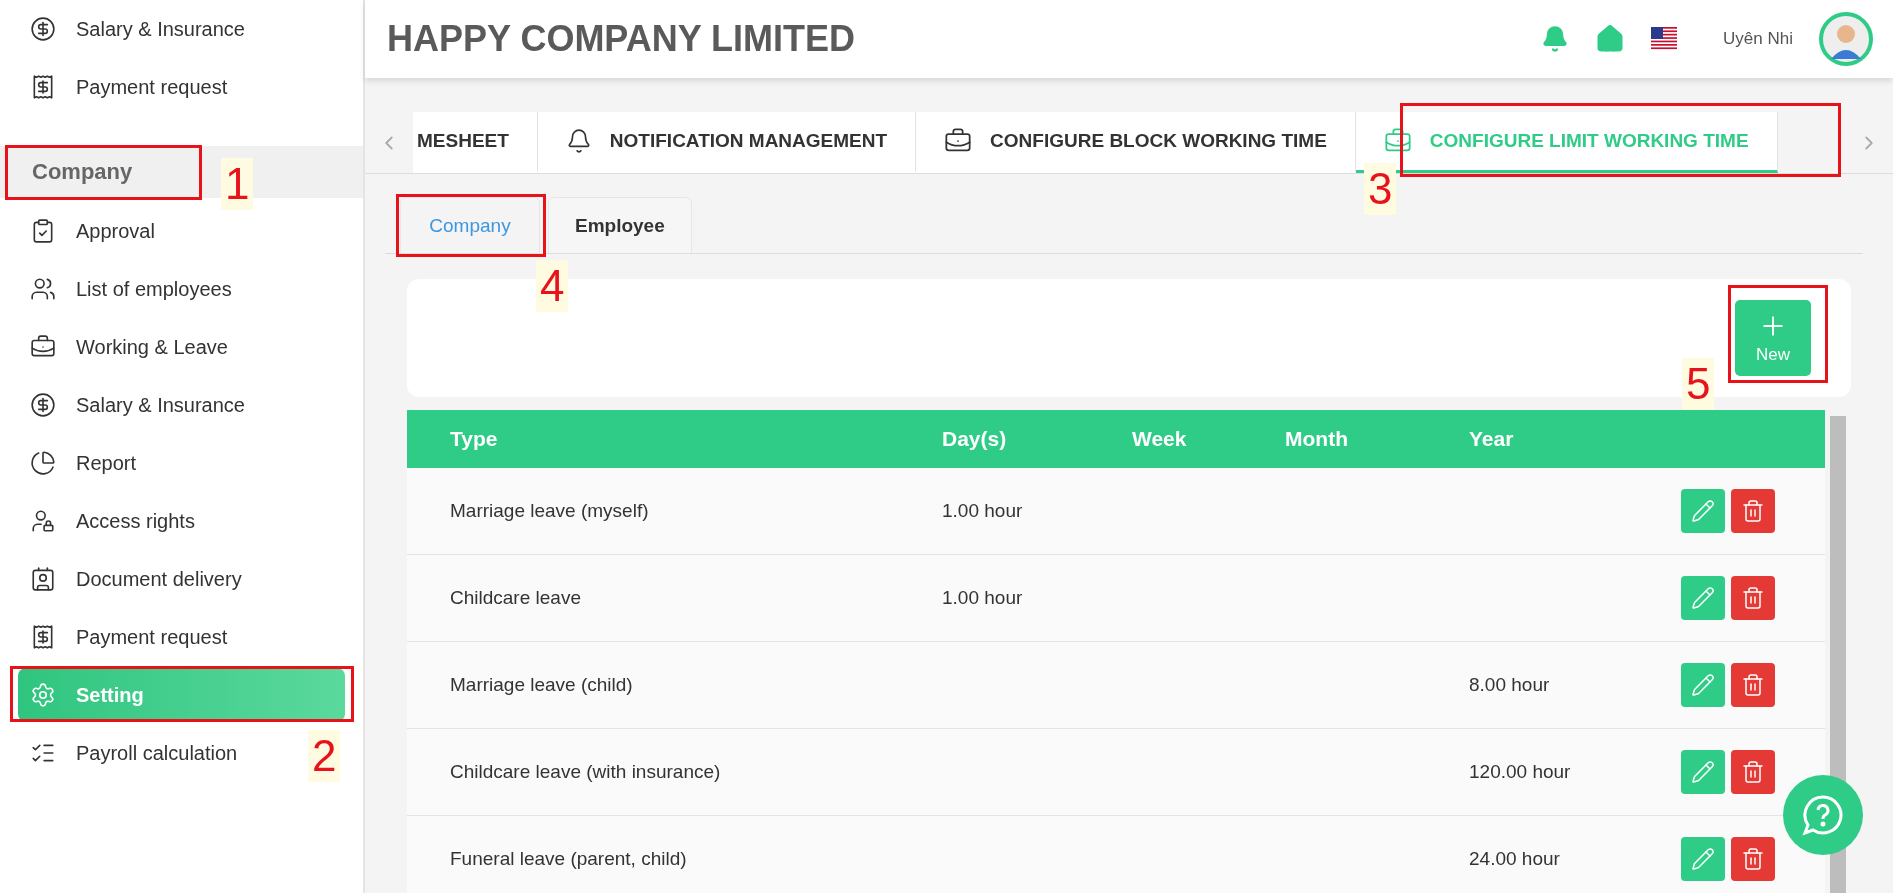  I want to click on table-cell-text: Marriage leave (myself), so click(550, 511).